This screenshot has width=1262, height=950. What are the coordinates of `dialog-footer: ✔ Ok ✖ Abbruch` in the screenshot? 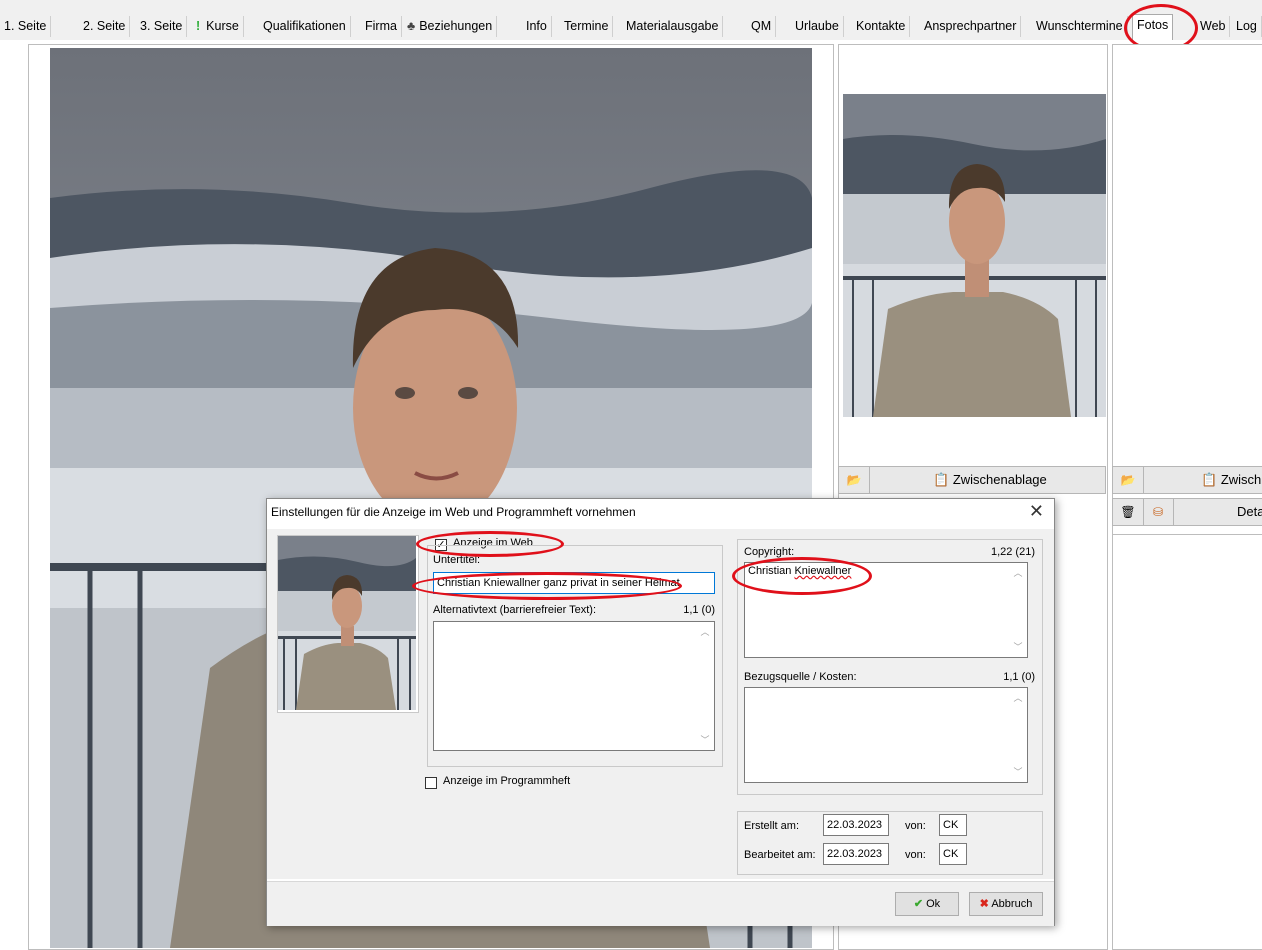 It's located at (660, 903).